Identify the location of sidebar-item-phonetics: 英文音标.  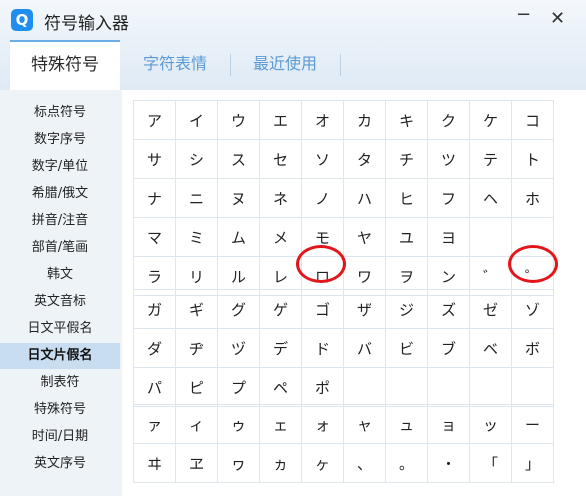
(60, 302).